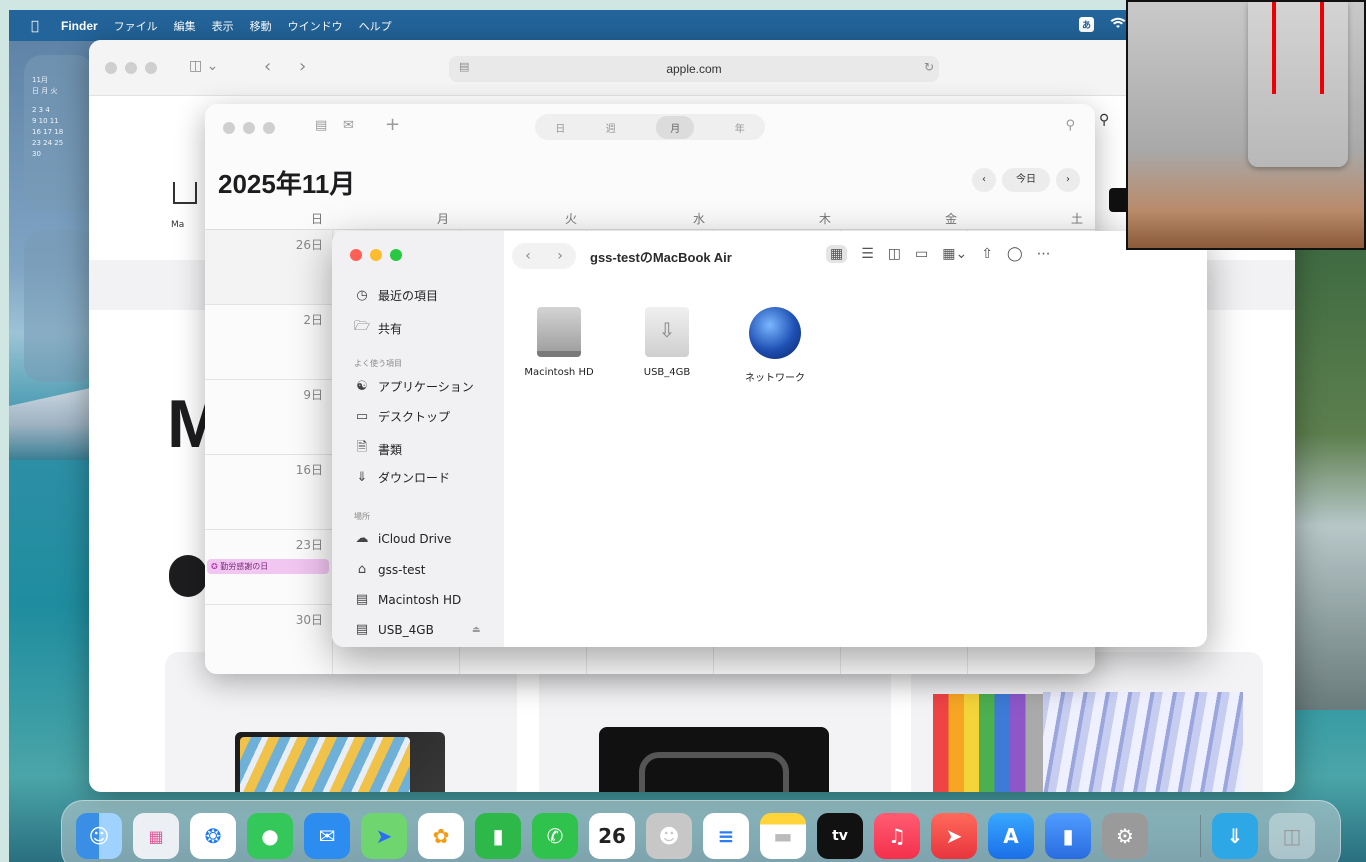 This screenshot has width=1366, height=862. What do you see at coordinates (414, 386) in the screenshot?
I see `sidebar-item-applications: ☯ アプリケーション` at bounding box center [414, 386].